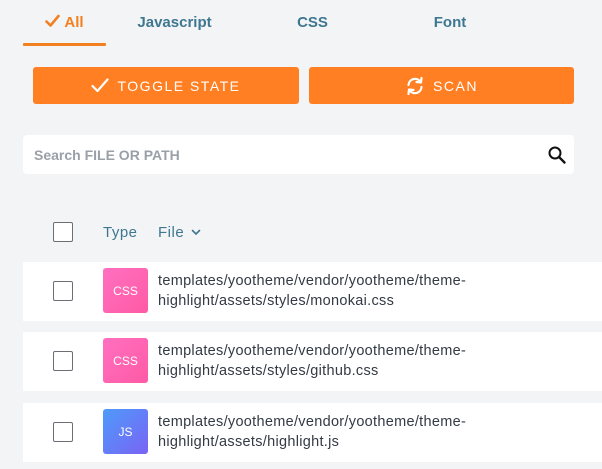  I want to click on filter-tabs: All Javascript CSS Font, so click(303, 23).